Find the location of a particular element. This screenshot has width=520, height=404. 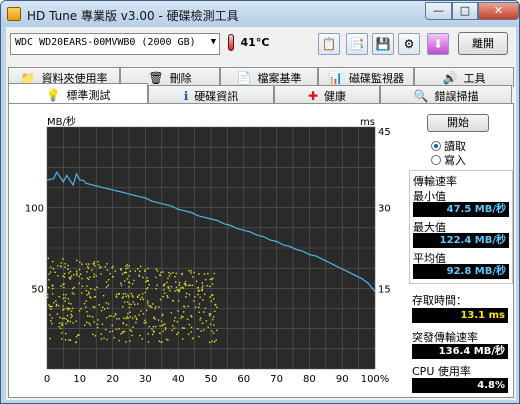

close-button: ✕ is located at coordinates (498, 11).